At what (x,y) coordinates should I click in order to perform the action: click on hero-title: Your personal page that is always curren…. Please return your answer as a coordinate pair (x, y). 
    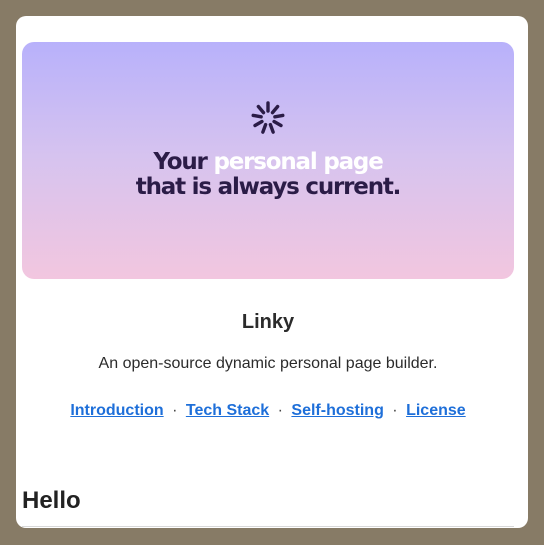
    Looking at the image, I should click on (268, 175).